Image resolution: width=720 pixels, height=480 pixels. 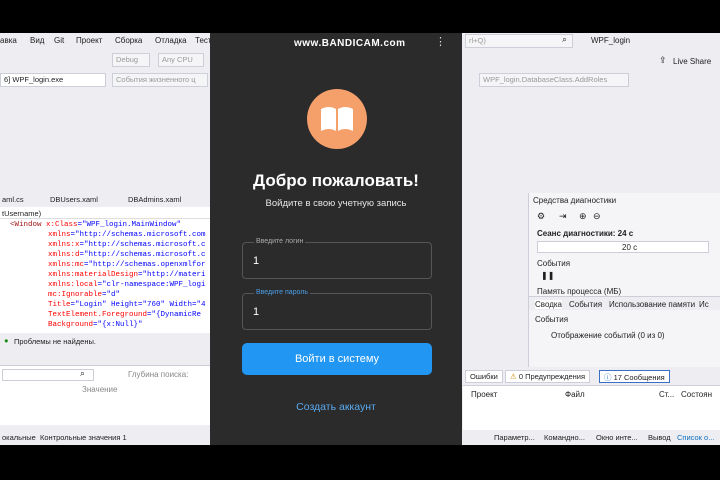 I want to click on check-circle-icon: ●, so click(x=6, y=340).